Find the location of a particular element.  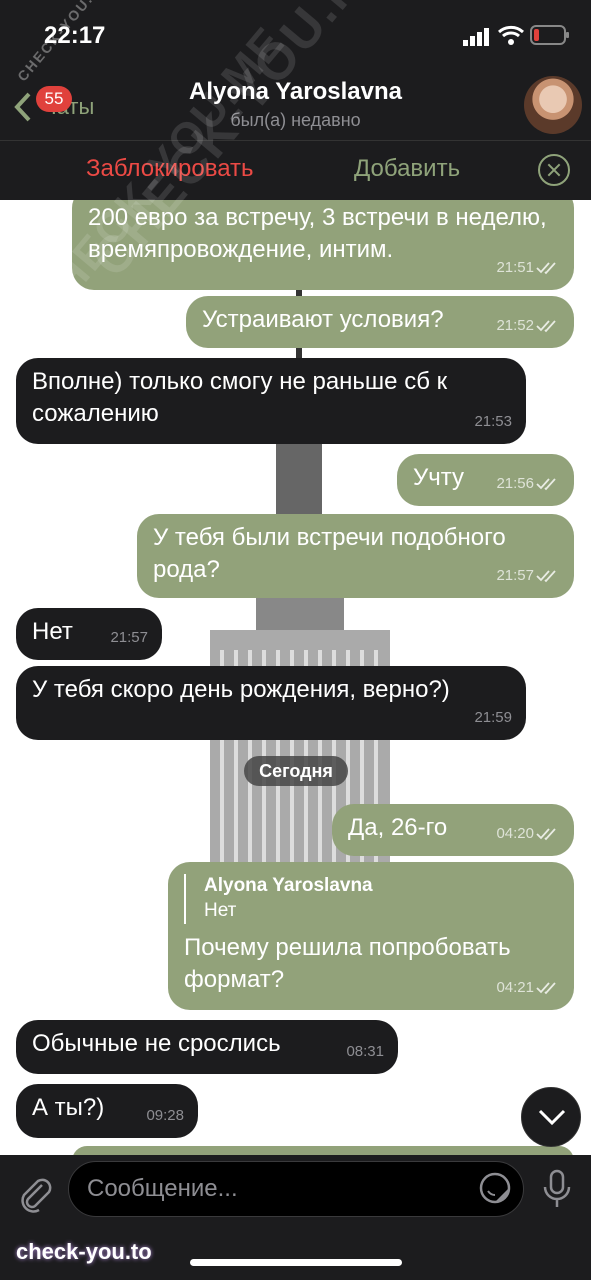

message-time: 04:21 is located at coordinates (515, 987).